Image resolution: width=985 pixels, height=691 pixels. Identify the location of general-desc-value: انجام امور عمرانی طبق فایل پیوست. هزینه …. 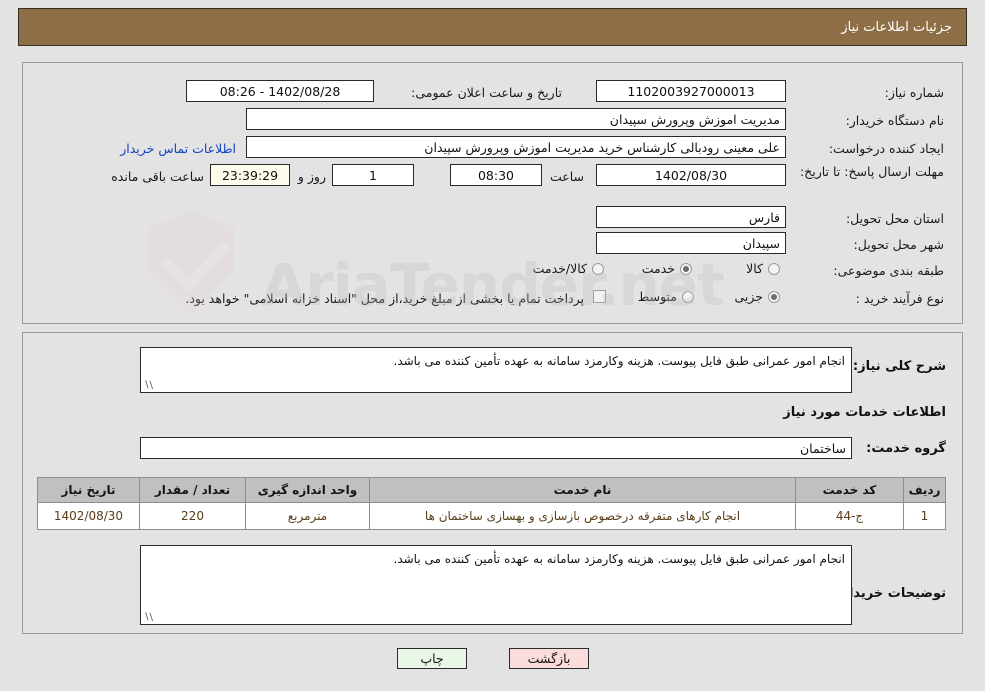
(619, 361).